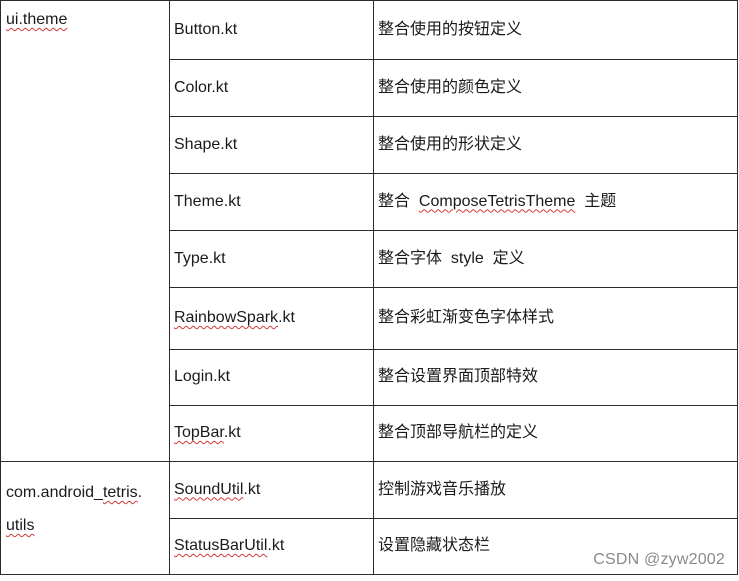 Image resolution: width=739 pixels, height=581 pixels. I want to click on file-name-stem: SoundUtil, so click(209, 489).